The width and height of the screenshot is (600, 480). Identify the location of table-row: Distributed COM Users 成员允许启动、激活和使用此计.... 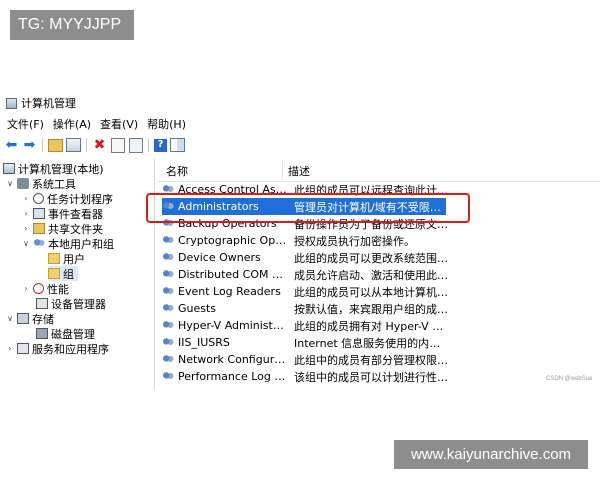
(306, 274).